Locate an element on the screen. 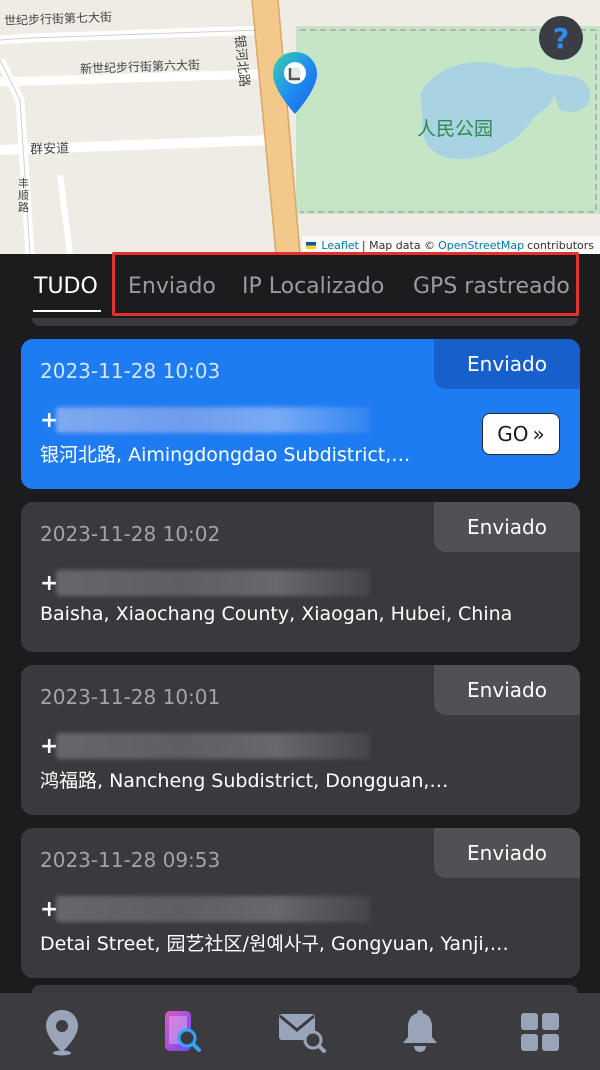 This screenshot has width=600, height=1070. nav-apps is located at coordinates (540, 1032).